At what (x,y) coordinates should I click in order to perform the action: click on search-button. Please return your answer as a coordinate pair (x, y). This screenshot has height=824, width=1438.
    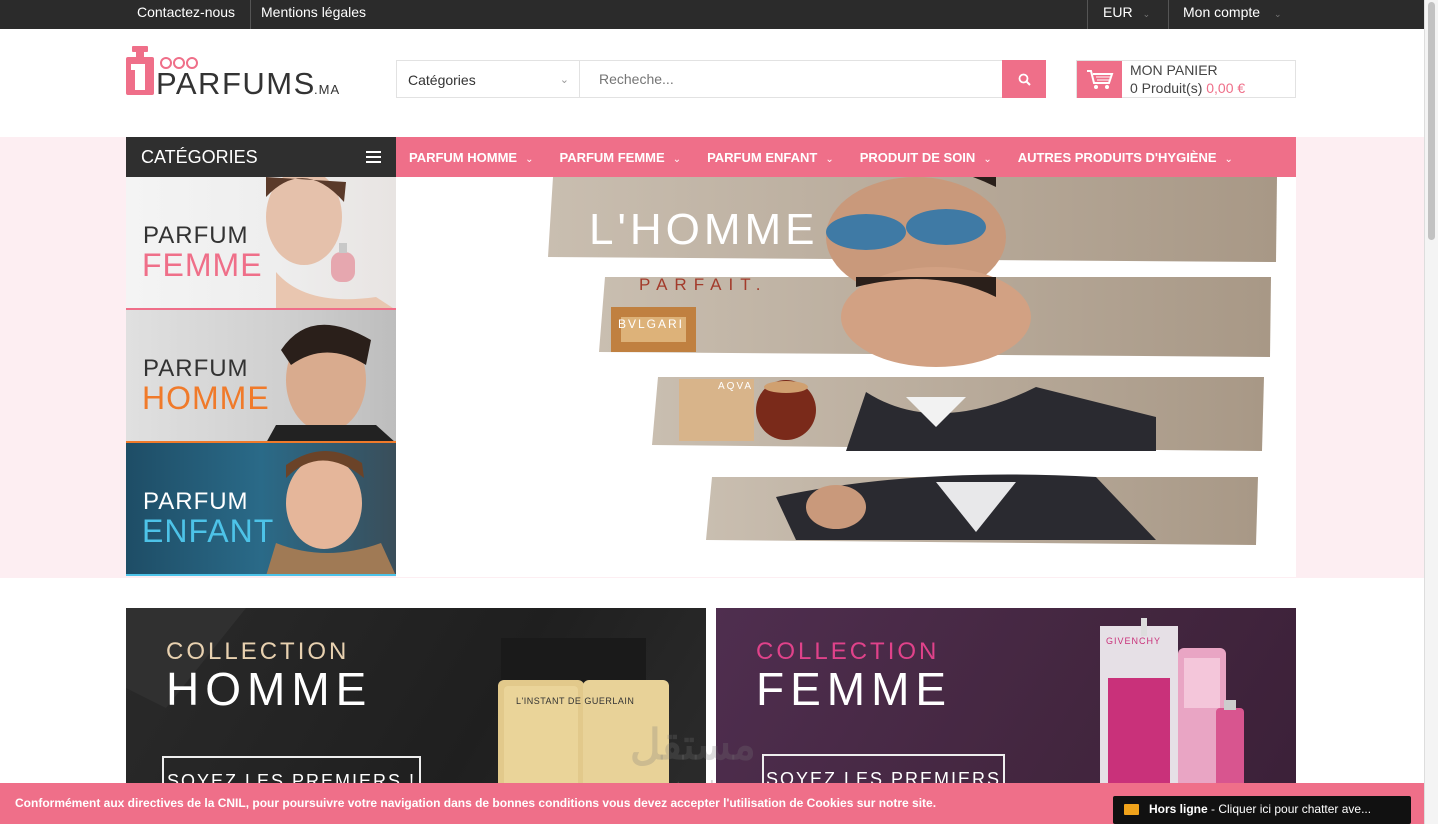
    Looking at the image, I should click on (1024, 79).